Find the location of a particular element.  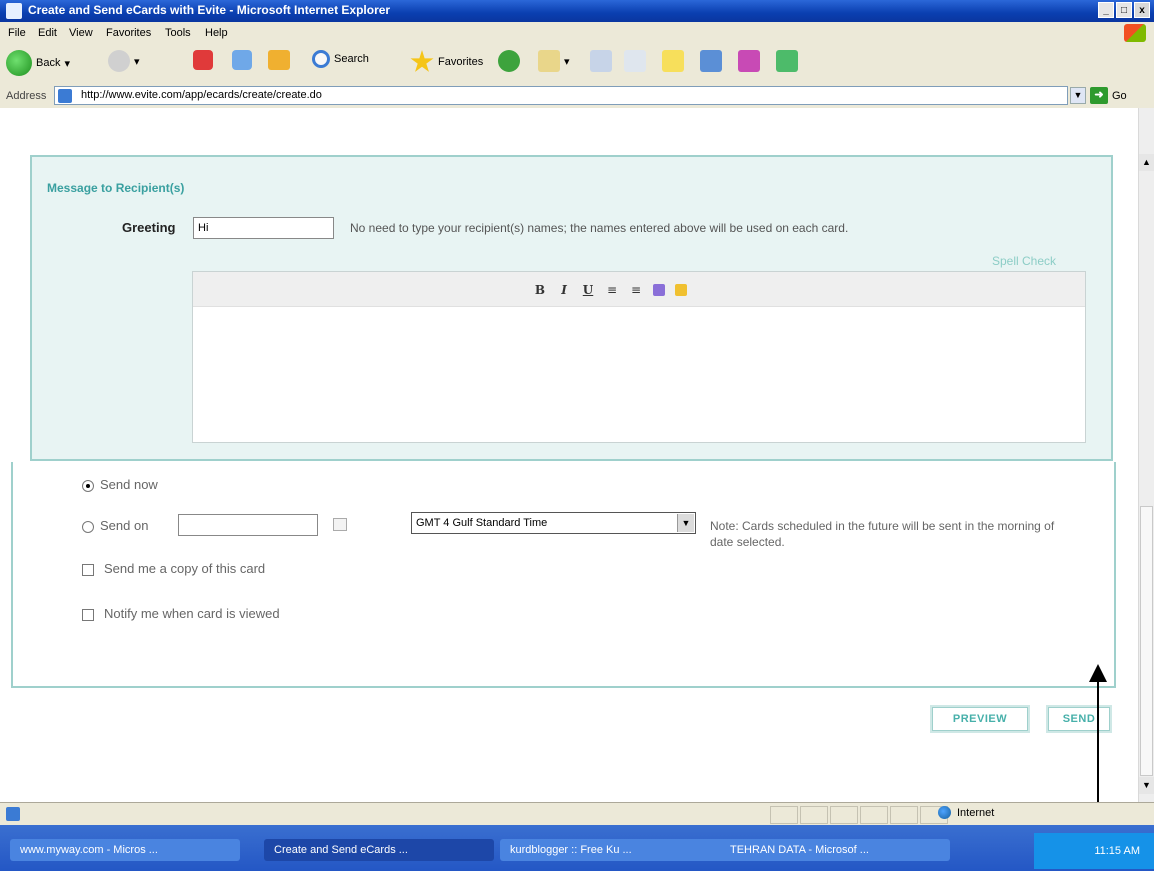

star-icon is located at coordinates (422, 61).